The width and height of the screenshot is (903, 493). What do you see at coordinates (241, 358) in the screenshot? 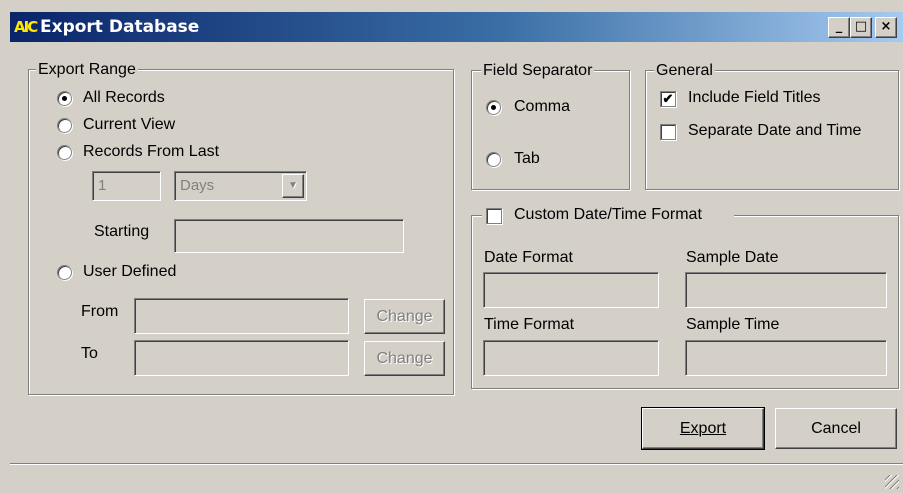
I see `to-field` at bounding box center [241, 358].